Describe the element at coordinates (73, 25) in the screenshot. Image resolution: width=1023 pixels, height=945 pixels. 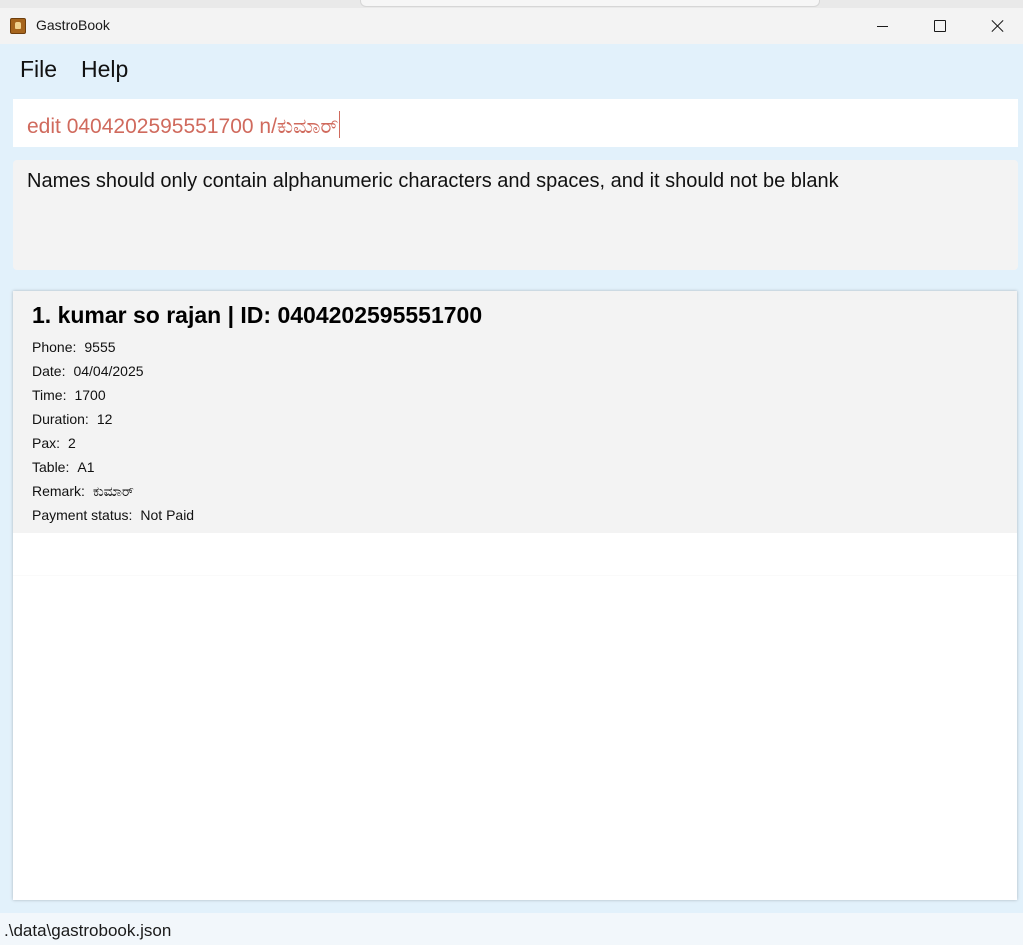
I see `window-title: GastroBook` at that location.